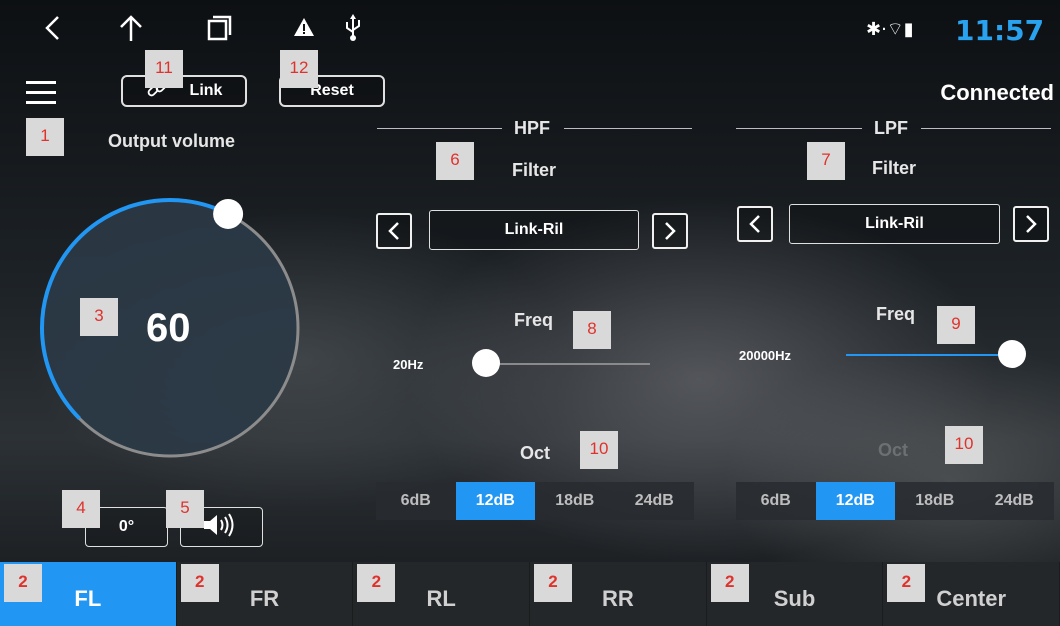 The image size is (1060, 626). Describe the element at coordinates (534, 320) in the screenshot. I see `hpf-freq-label: Freq` at that location.